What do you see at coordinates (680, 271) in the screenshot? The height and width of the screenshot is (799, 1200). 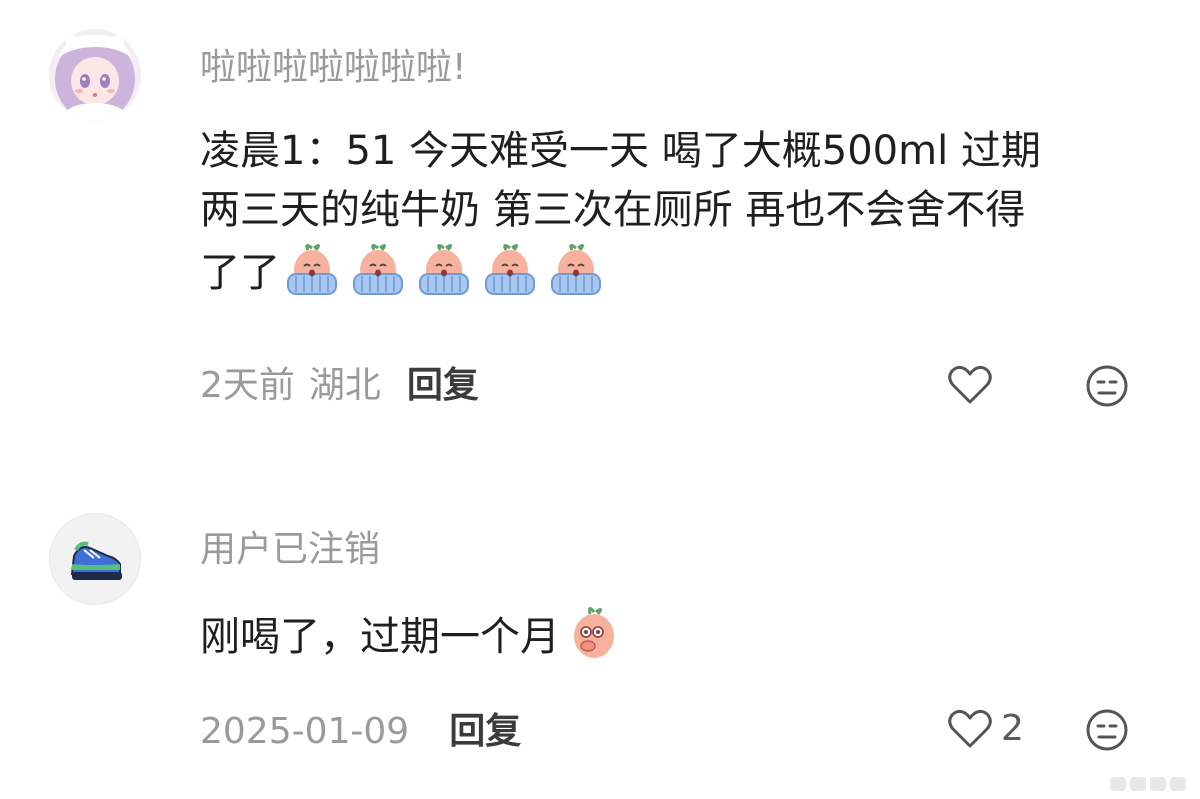 I see `comment-text-line-last: 了了` at bounding box center [680, 271].